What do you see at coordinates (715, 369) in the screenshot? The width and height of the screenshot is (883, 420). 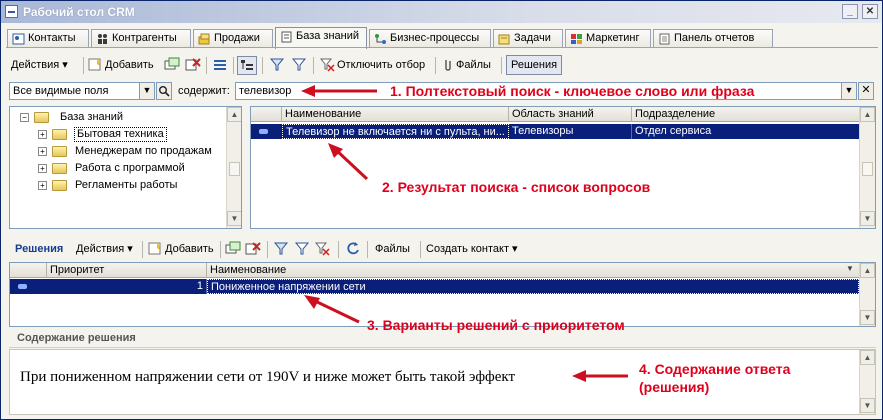 I see `annotation-4-line1: 4. Содержание ответа` at bounding box center [715, 369].